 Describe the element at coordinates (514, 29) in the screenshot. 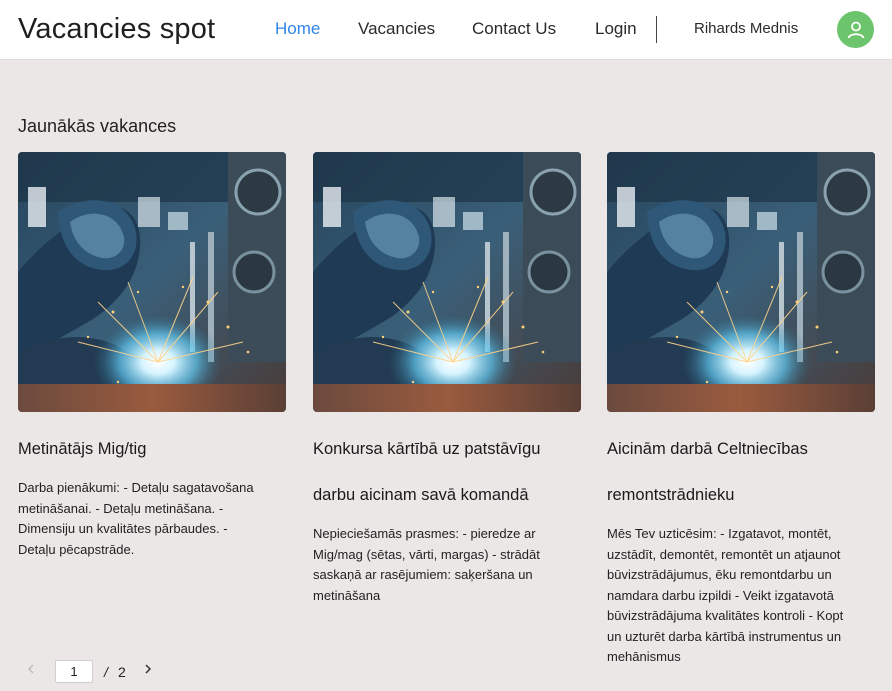

I see `nav-contact-us: Contact Us` at that location.